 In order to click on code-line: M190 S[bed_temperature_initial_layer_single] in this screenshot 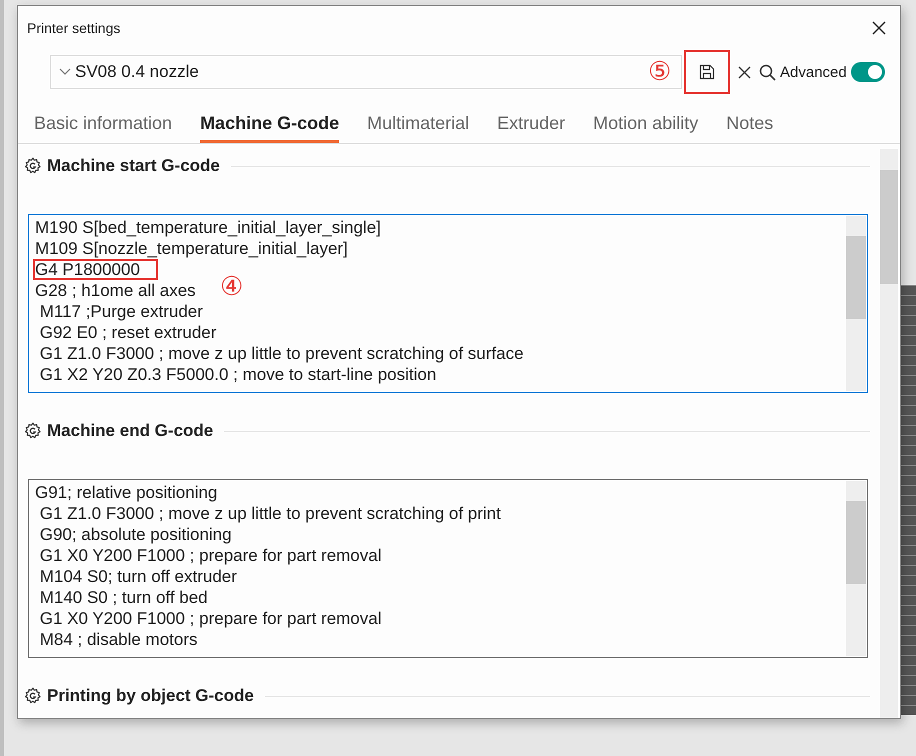, I will do `click(208, 227)`.